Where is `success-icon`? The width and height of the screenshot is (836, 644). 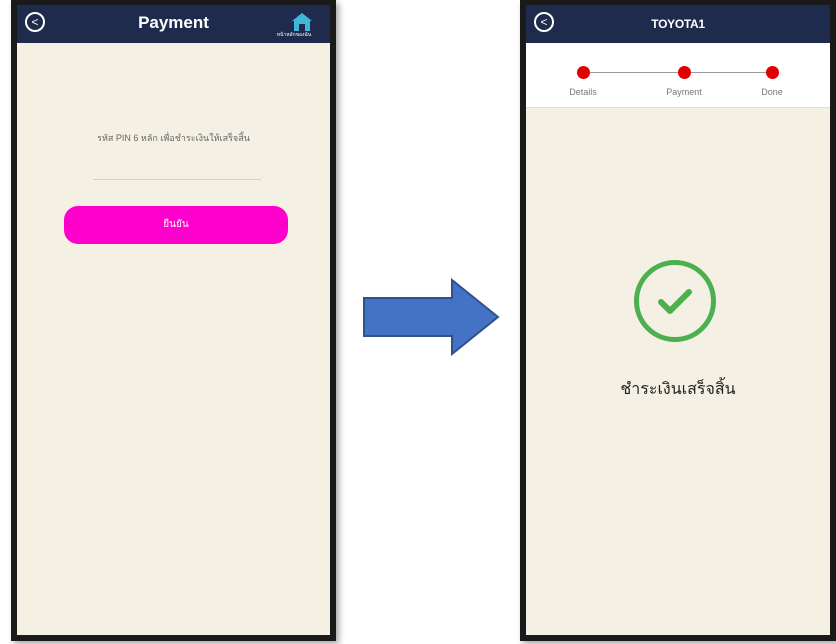
success-icon is located at coordinates (675, 301).